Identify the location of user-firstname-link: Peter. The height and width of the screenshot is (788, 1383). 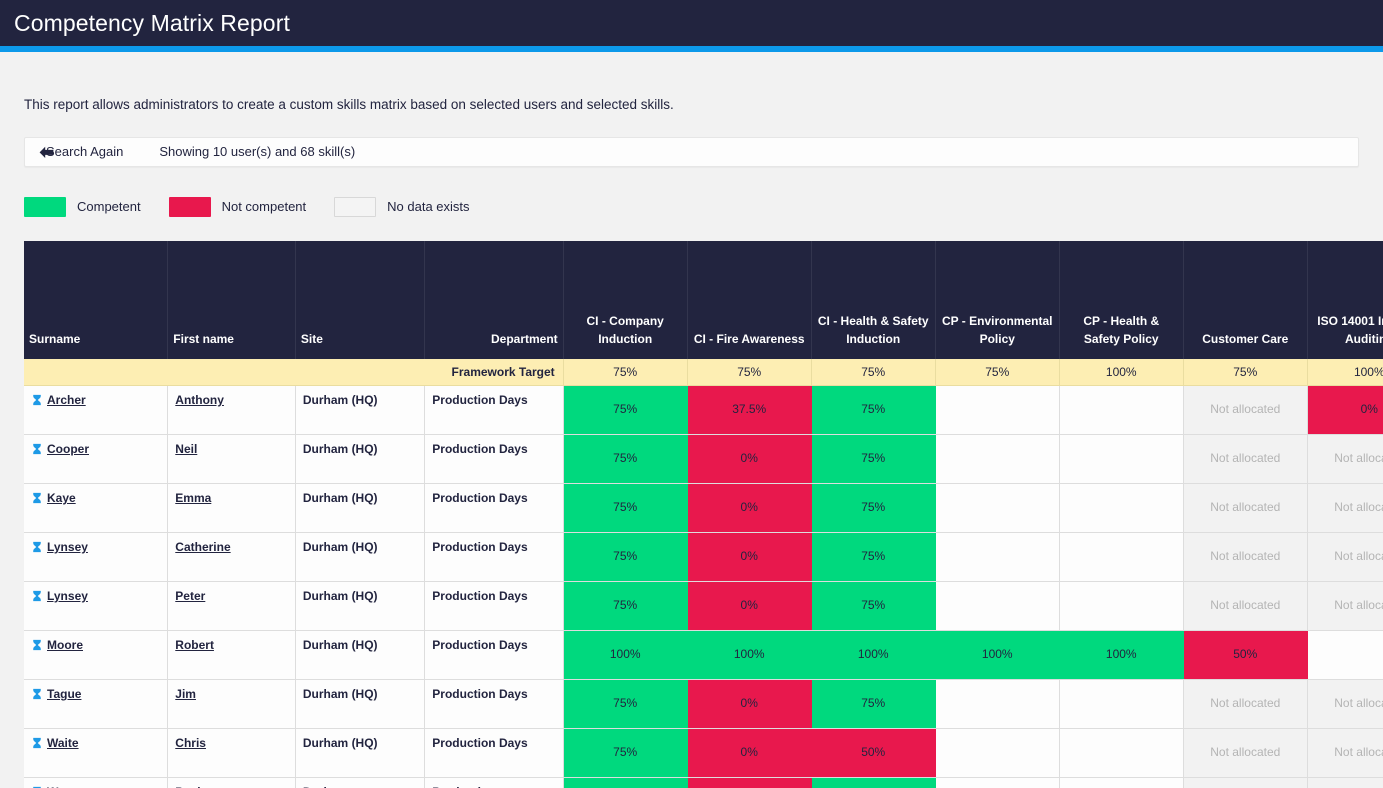
(190, 596).